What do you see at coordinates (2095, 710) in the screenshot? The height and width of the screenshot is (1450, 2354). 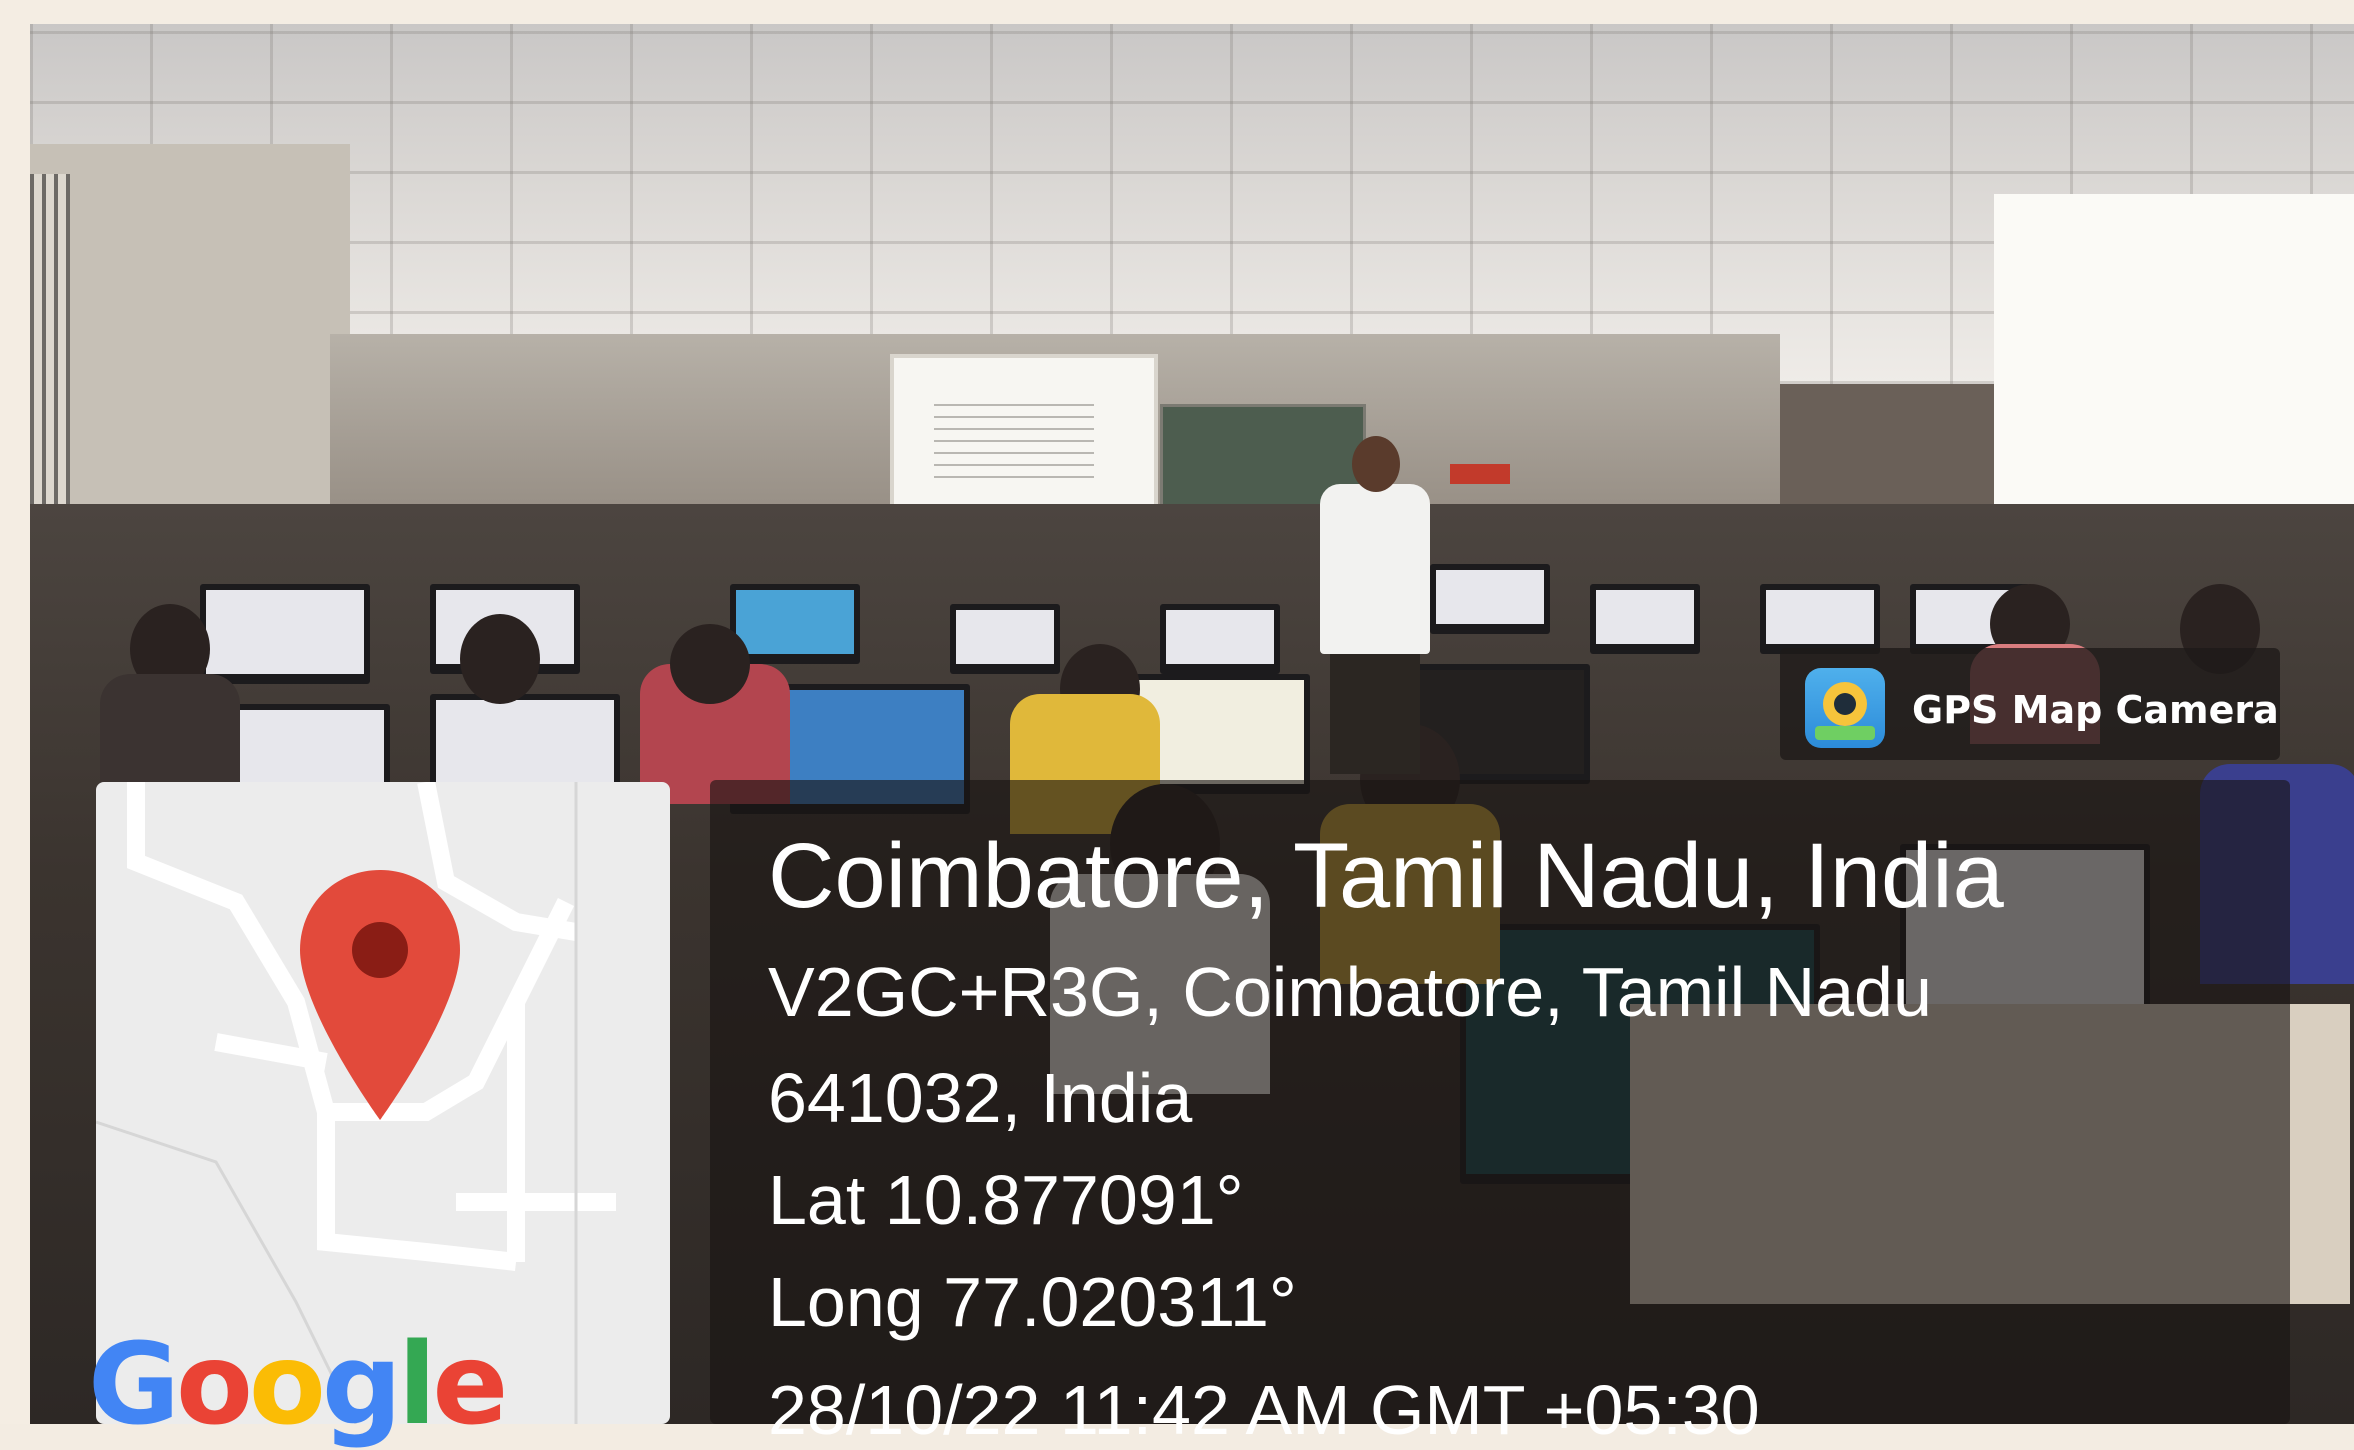 I see `app-name: GPS Map Camera` at bounding box center [2095, 710].